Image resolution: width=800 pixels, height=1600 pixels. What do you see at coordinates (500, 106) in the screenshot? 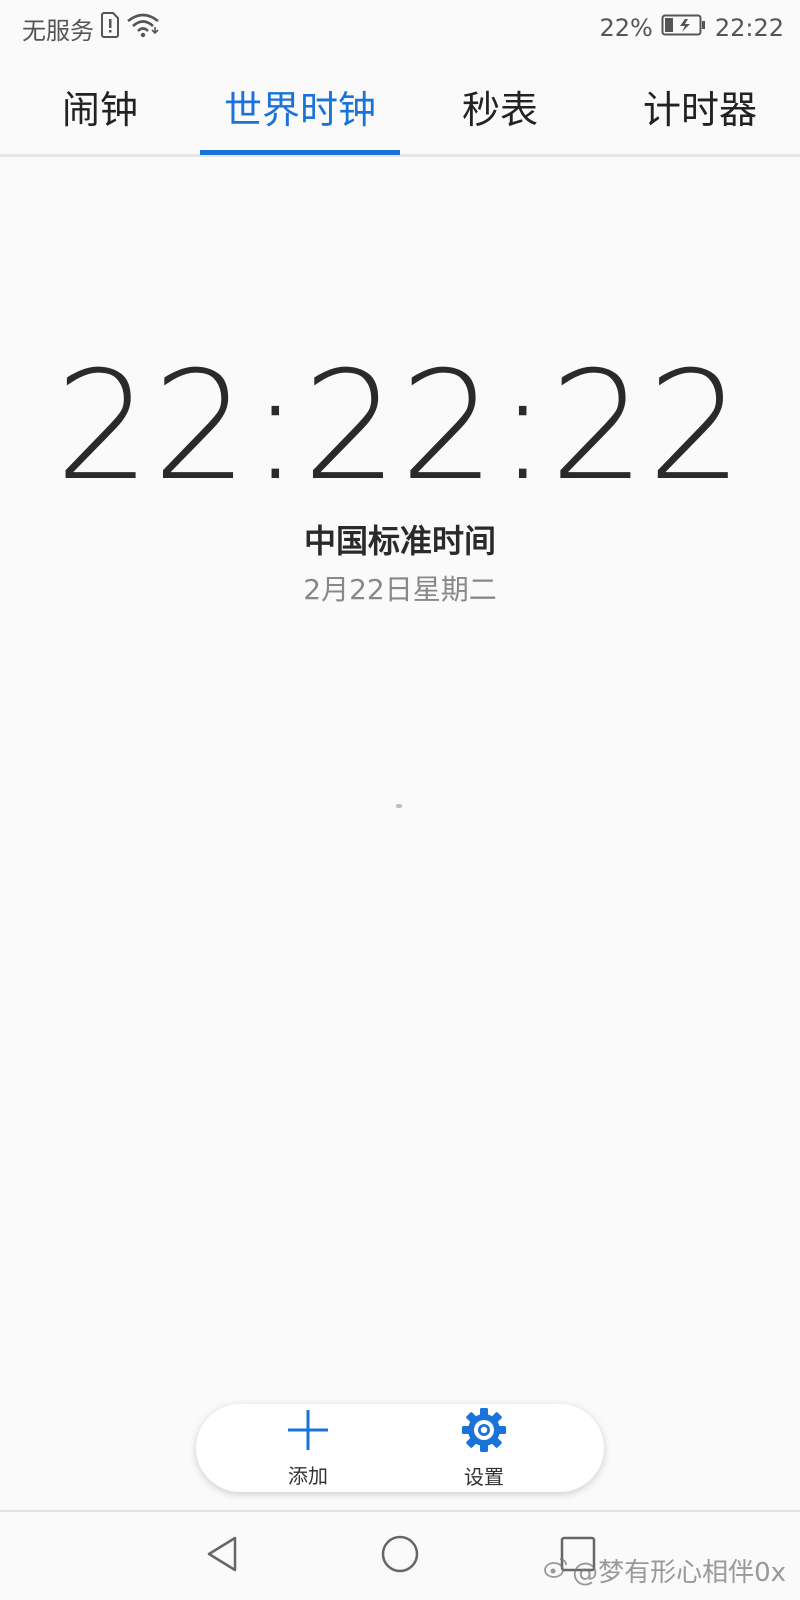
I see `tab-stopwatch: 秒表` at bounding box center [500, 106].